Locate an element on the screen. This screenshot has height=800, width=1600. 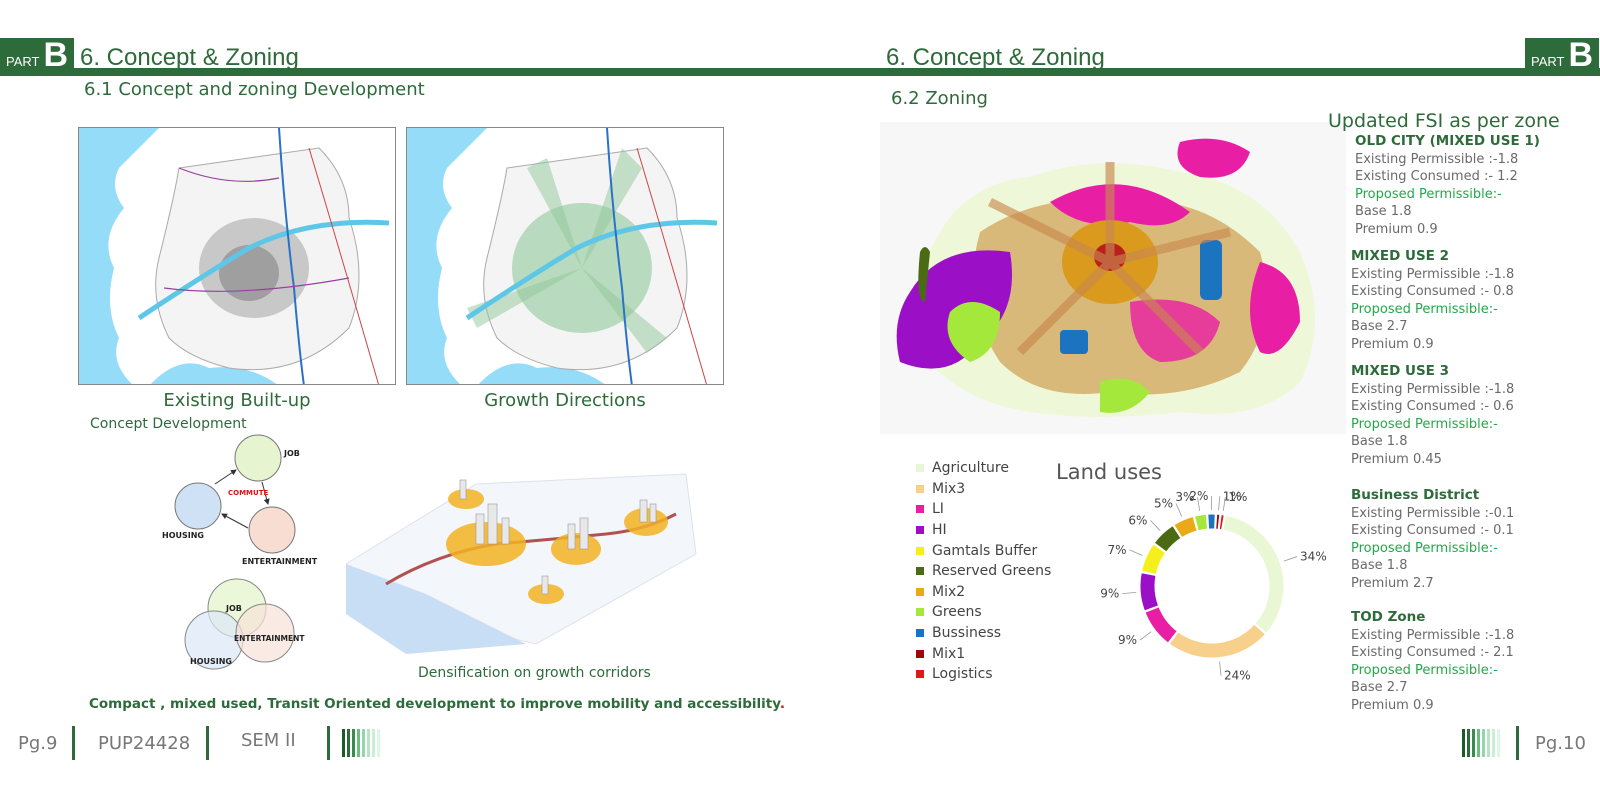
part-label-big: B is located at coordinates (56, 55).